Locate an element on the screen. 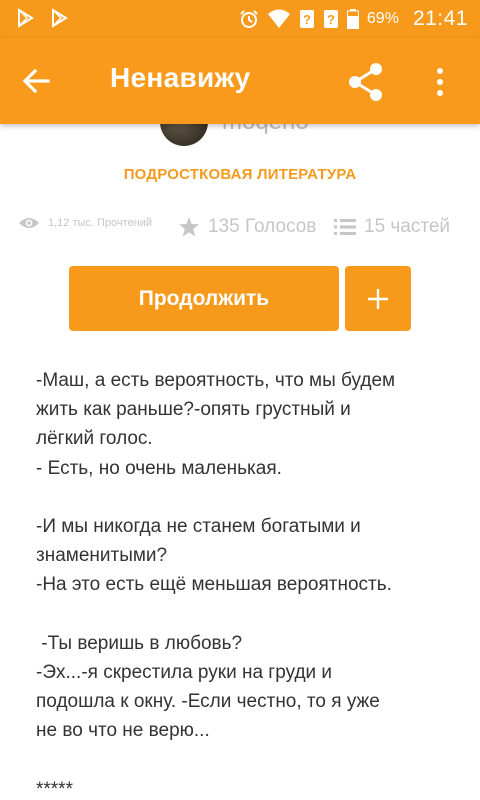 This screenshot has width=480, height=800. battery-percent: 69% is located at coordinates (382, 18).